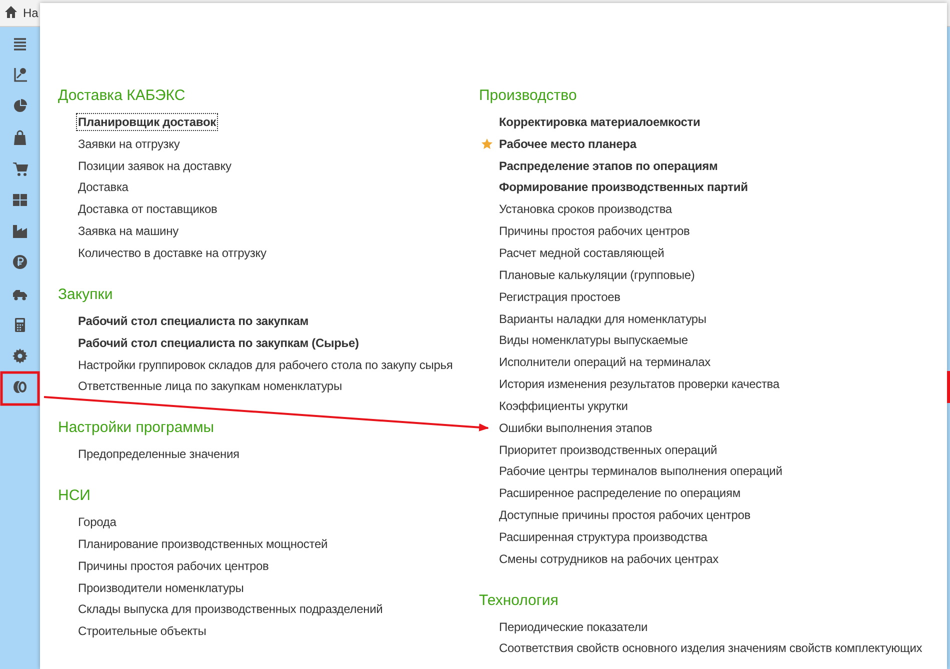  Describe the element at coordinates (605, 362) in the screenshot. I see `menu-link: Исполнители операций на терминалах` at that location.